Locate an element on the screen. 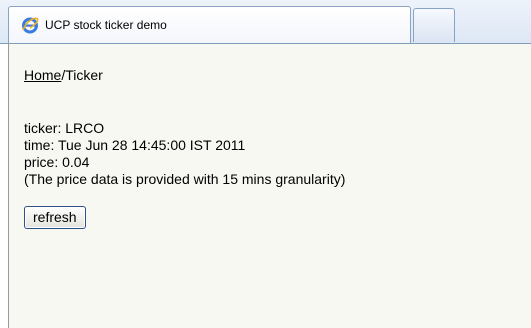 The width and height of the screenshot is (531, 328). refresh-button: refresh is located at coordinates (55, 217).